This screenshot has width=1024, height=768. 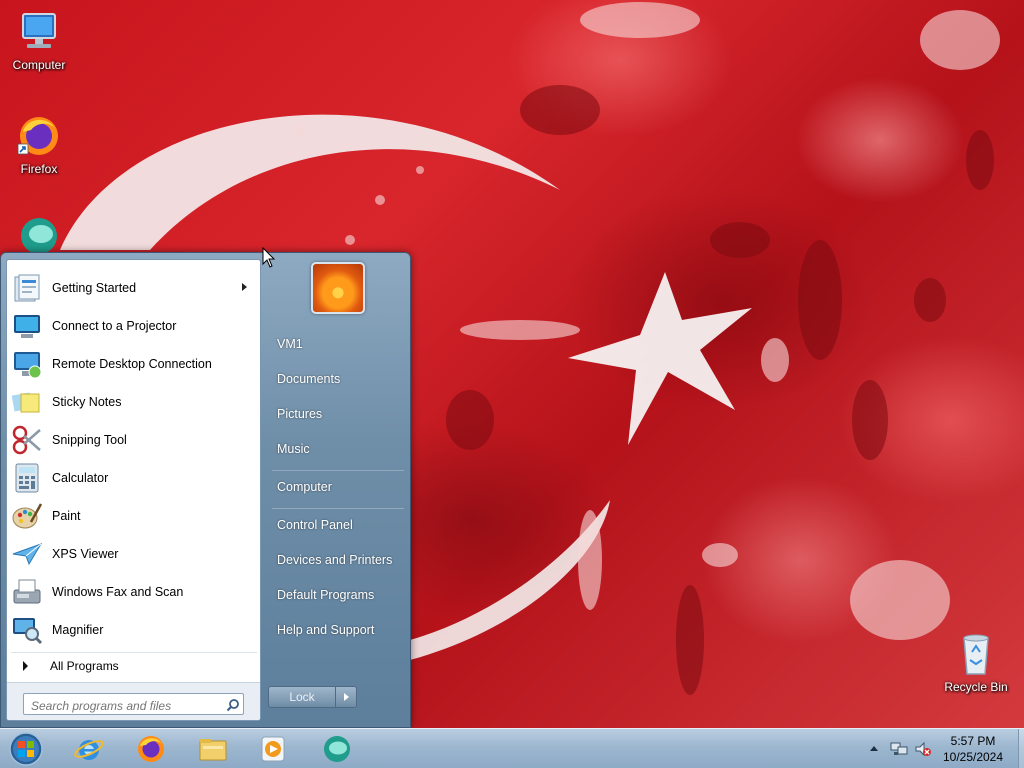 I want to click on chat-app-icon, so click(x=337, y=749).